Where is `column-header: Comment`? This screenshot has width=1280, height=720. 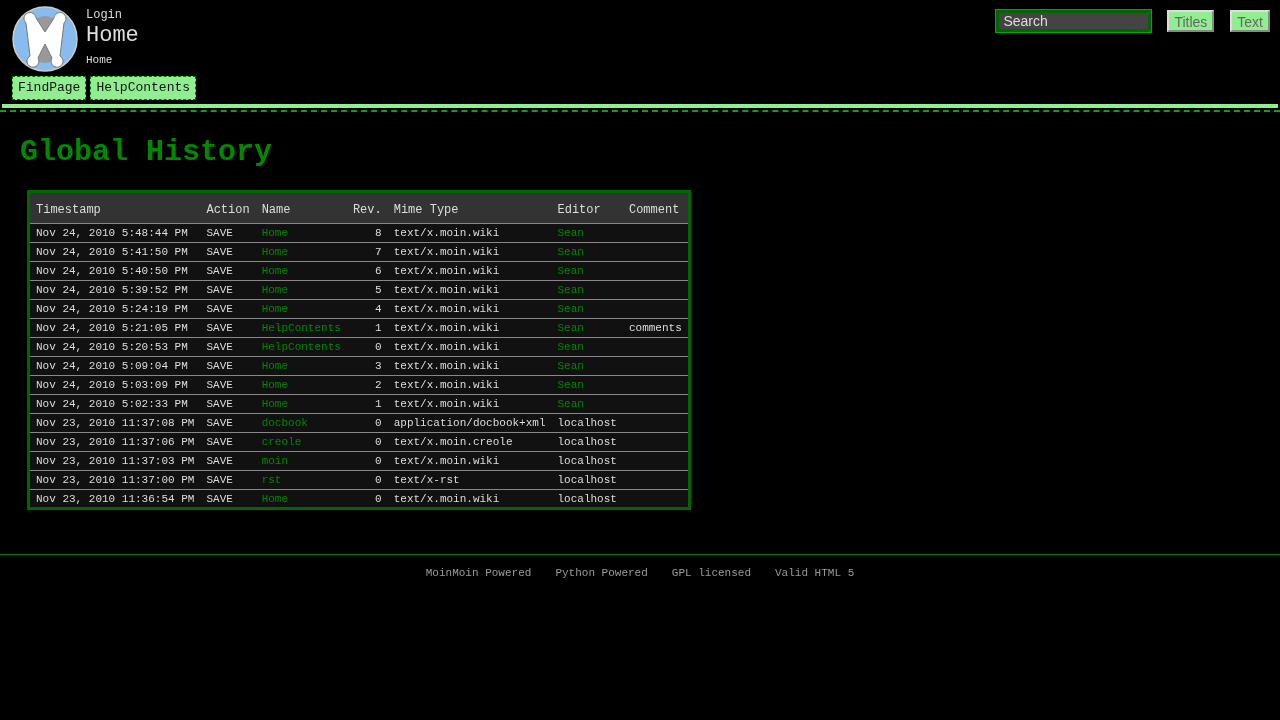
column-header: Comment is located at coordinates (656, 207).